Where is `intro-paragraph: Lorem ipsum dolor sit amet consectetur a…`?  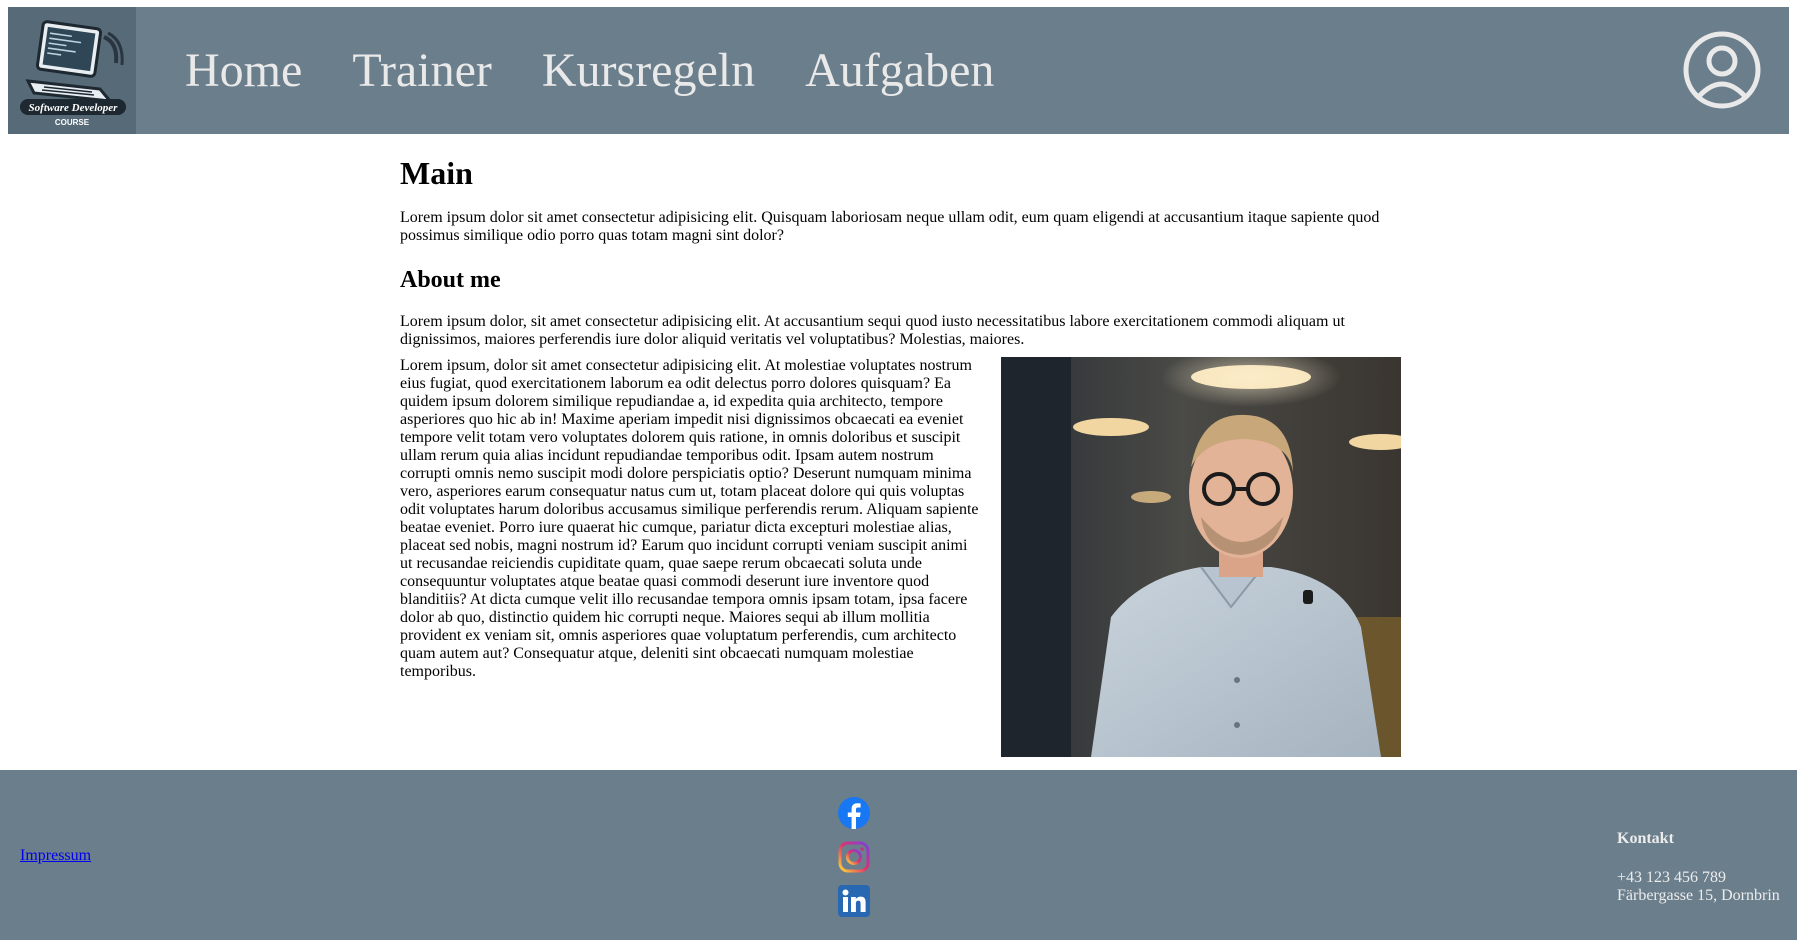
intro-paragraph: Lorem ipsum dolor sit amet consectetur a… is located at coordinates (890, 227).